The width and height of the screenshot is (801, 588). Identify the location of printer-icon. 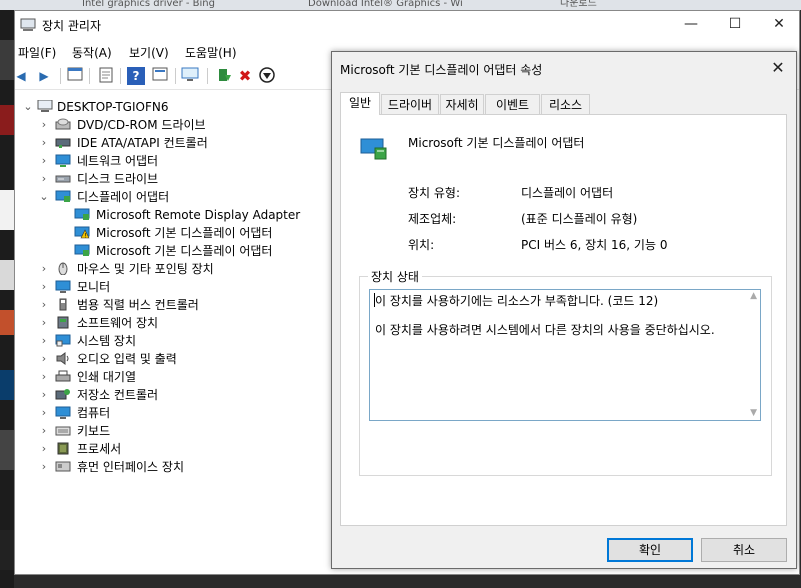
(63, 376).